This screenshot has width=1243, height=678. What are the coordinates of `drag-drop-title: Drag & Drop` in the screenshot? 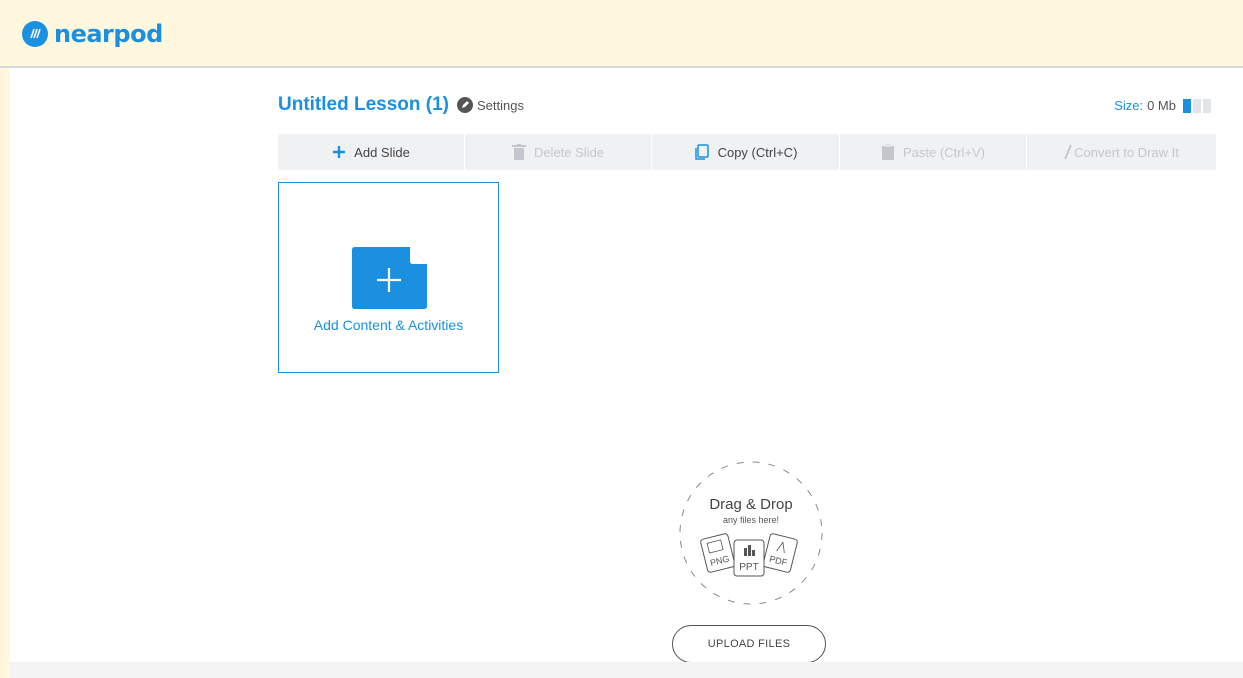 It's located at (751, 504).